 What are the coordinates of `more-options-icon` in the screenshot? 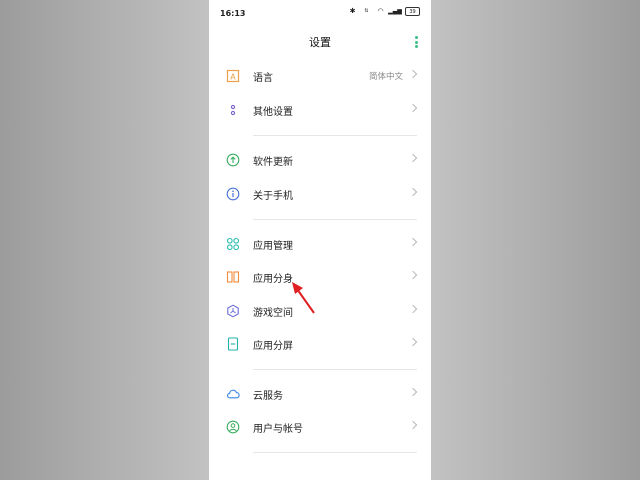 It's located at (416, 42).